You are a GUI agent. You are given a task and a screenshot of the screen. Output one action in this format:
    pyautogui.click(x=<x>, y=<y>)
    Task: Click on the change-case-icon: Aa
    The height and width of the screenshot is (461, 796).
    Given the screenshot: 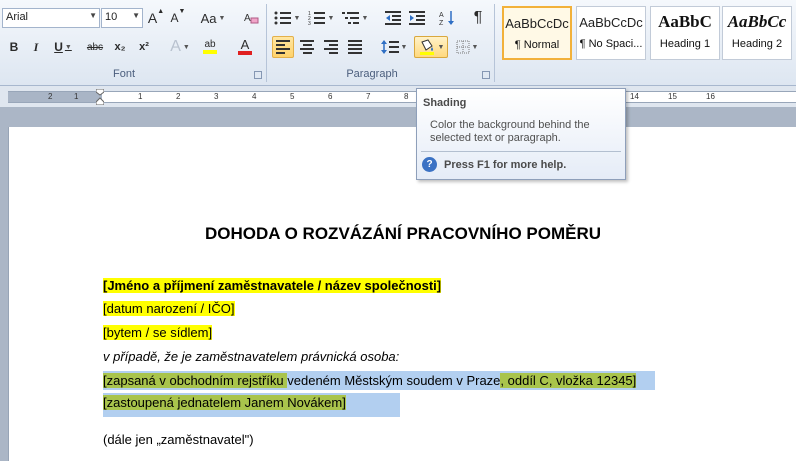 What is the action you would take?
    pyautogui.click(x=208, y=18)
    